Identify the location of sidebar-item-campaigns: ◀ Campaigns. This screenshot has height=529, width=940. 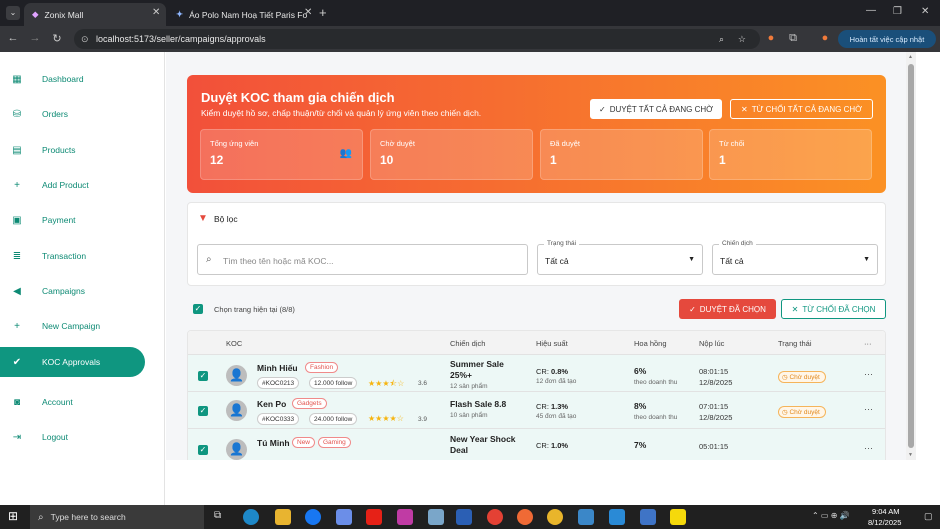
(72, 291).